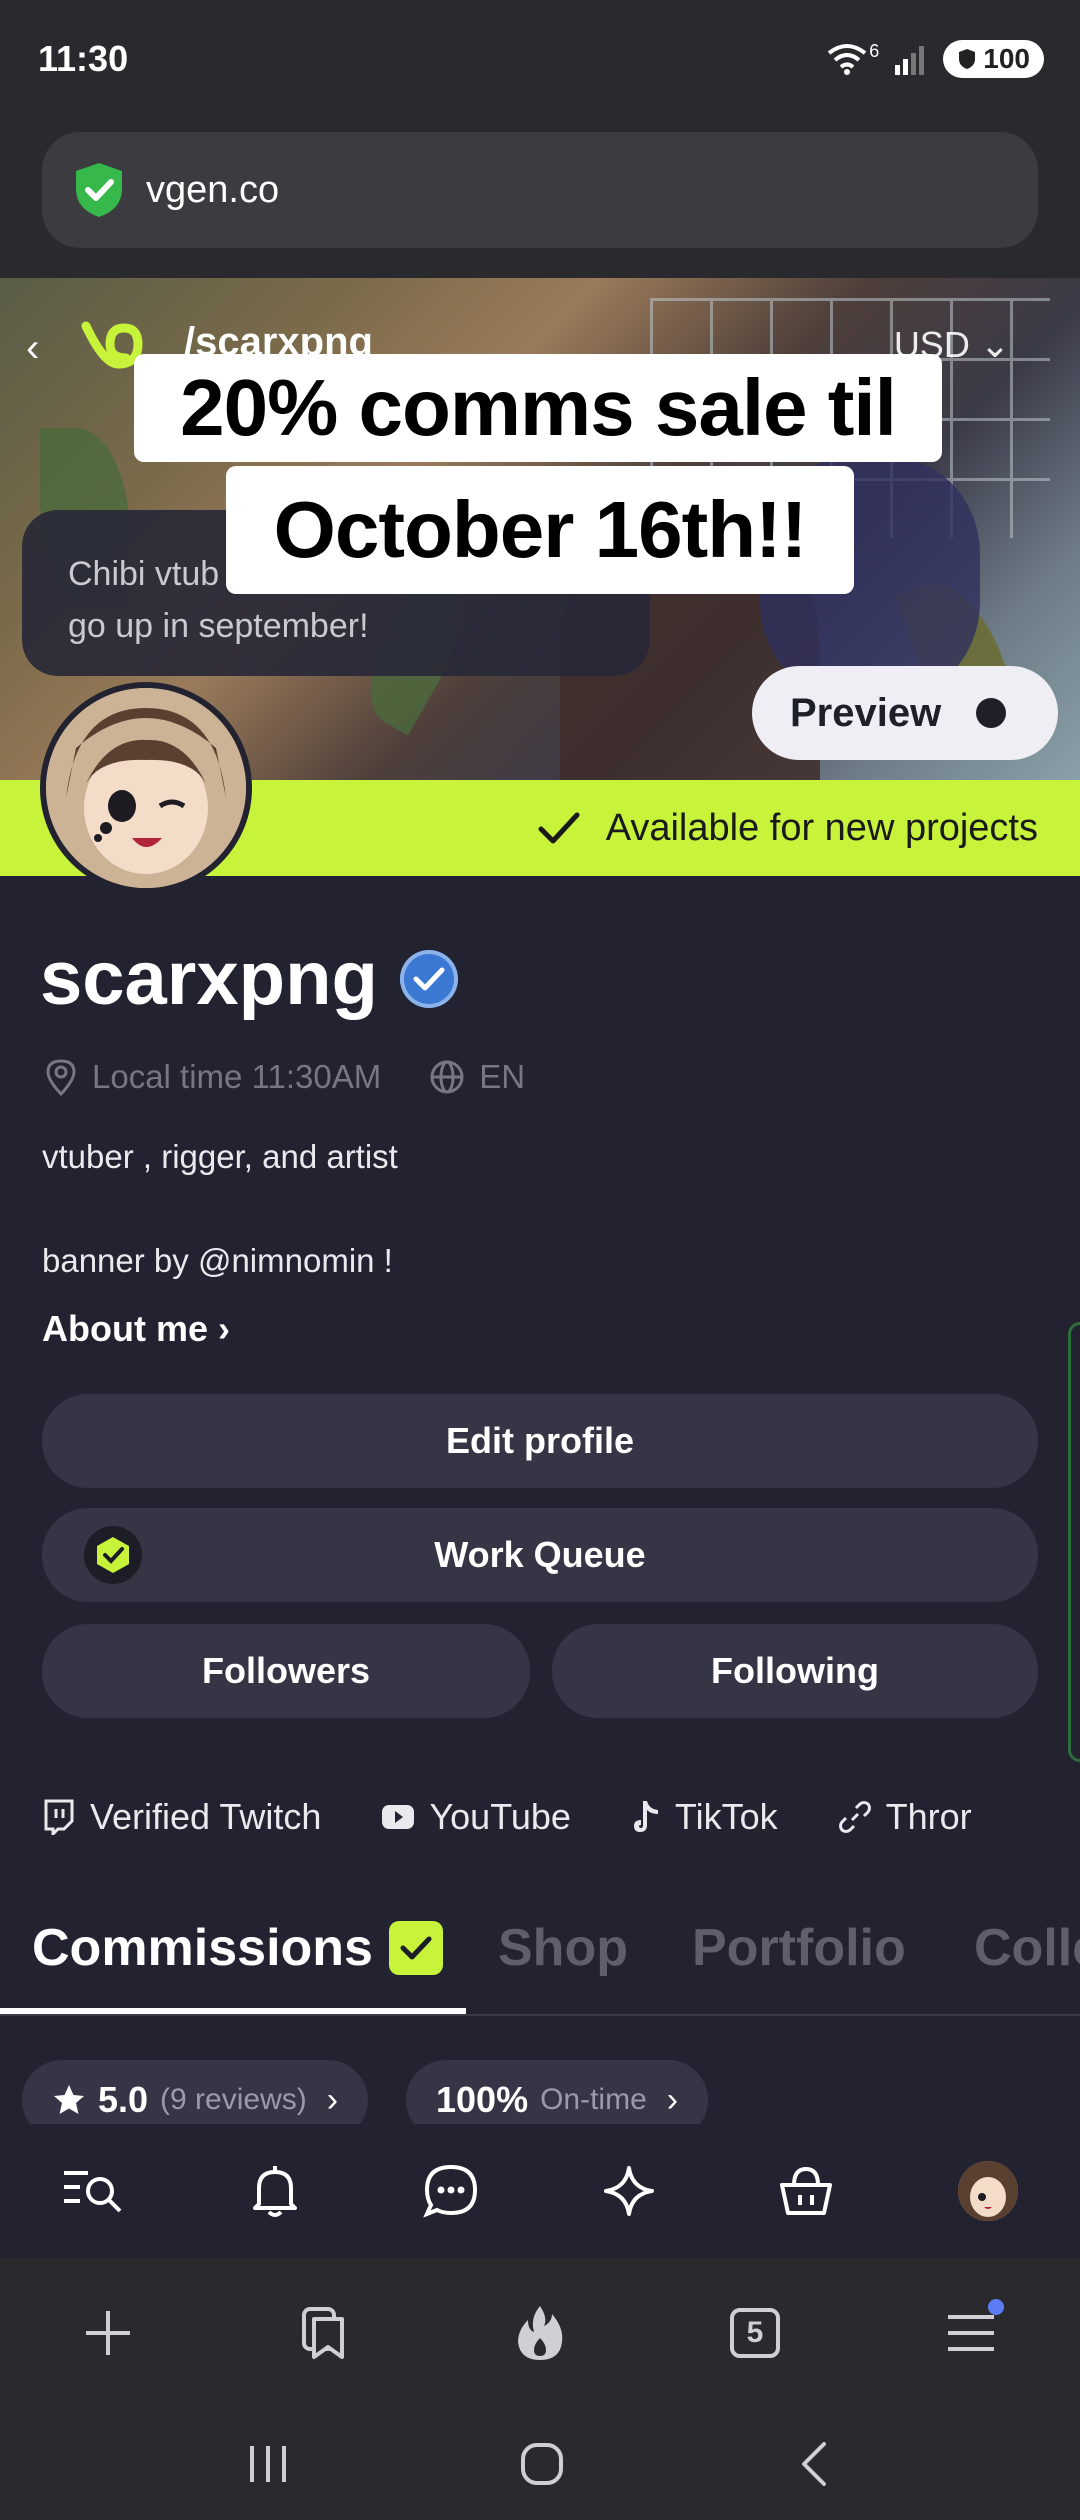  I want to click on tiktok-icon, so click(645, 1816).